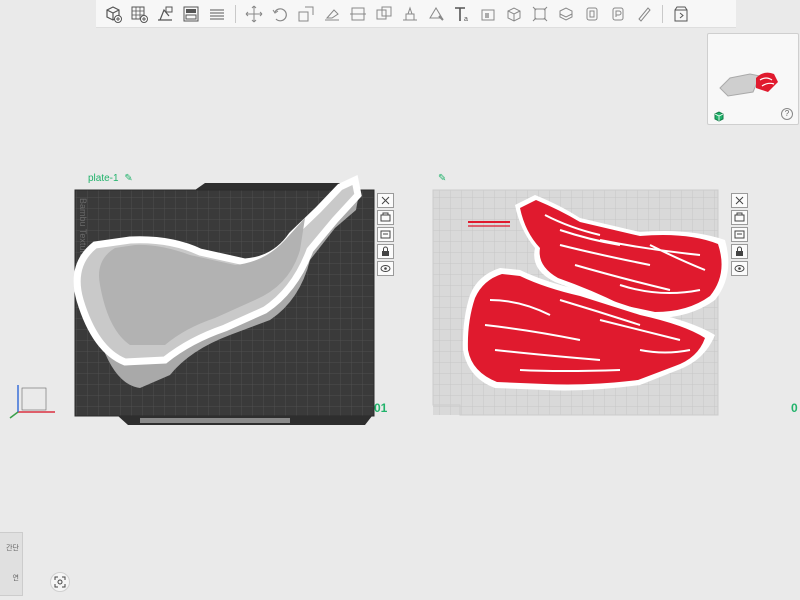 This screenshot has height=600, width=800. I want to click on plate-2-bed, so click(575, 302).